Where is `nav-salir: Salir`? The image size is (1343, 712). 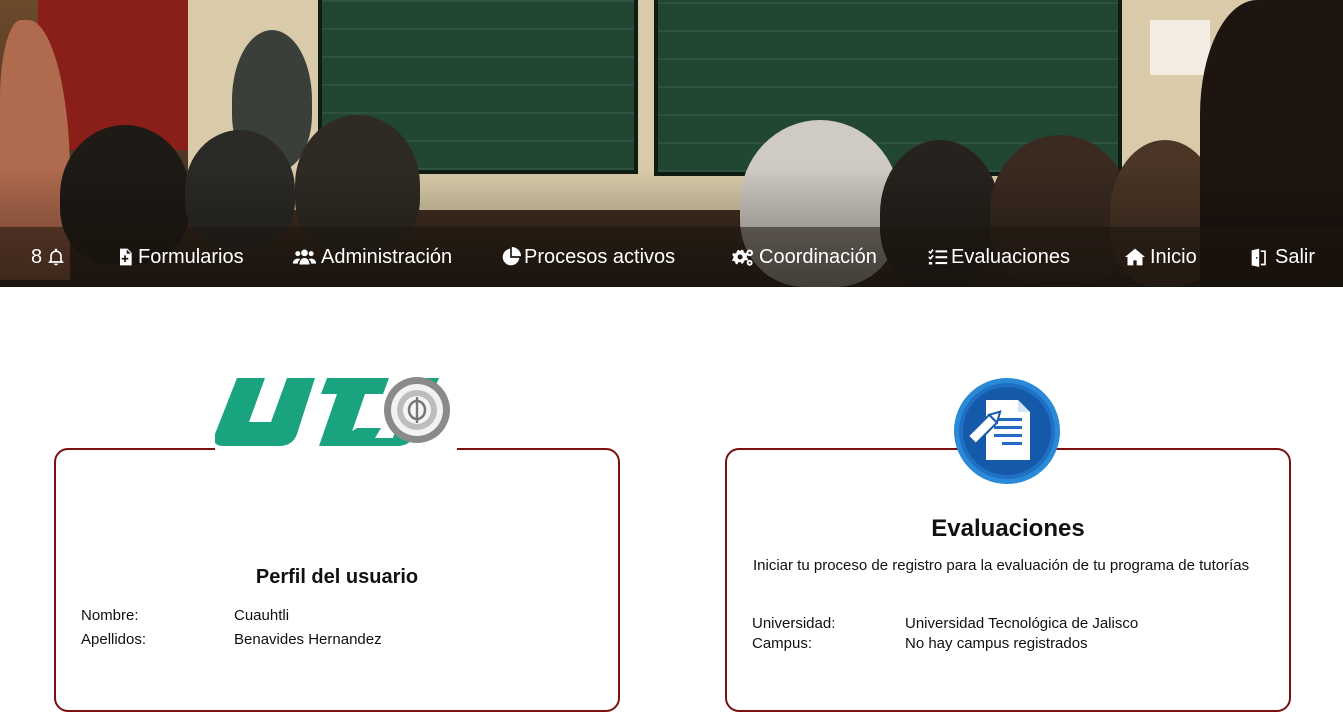
nav-salir: Salir is located at coordinates (1281, 257).